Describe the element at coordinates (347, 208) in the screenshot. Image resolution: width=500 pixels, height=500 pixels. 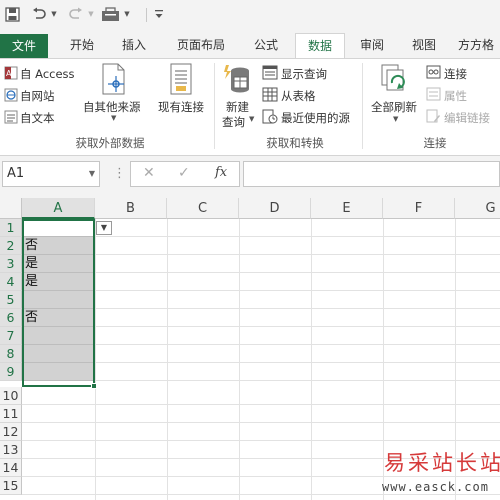
I see `column-header: E` at that location.